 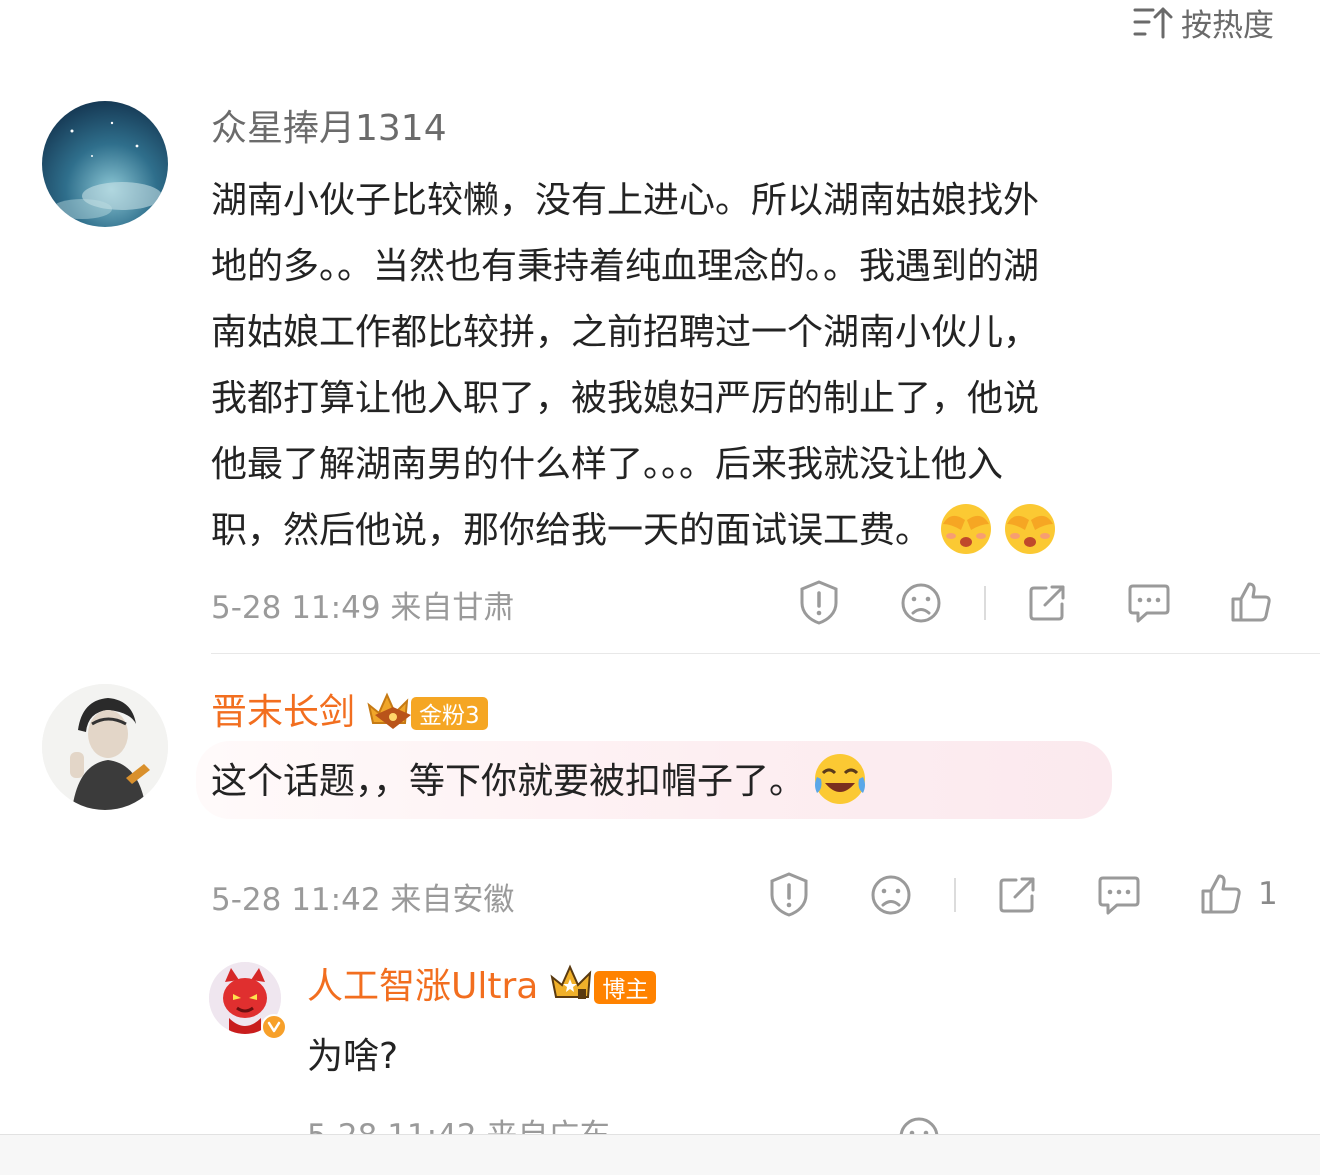 I want to click on sort-icon, so click(x=1153, y=22).